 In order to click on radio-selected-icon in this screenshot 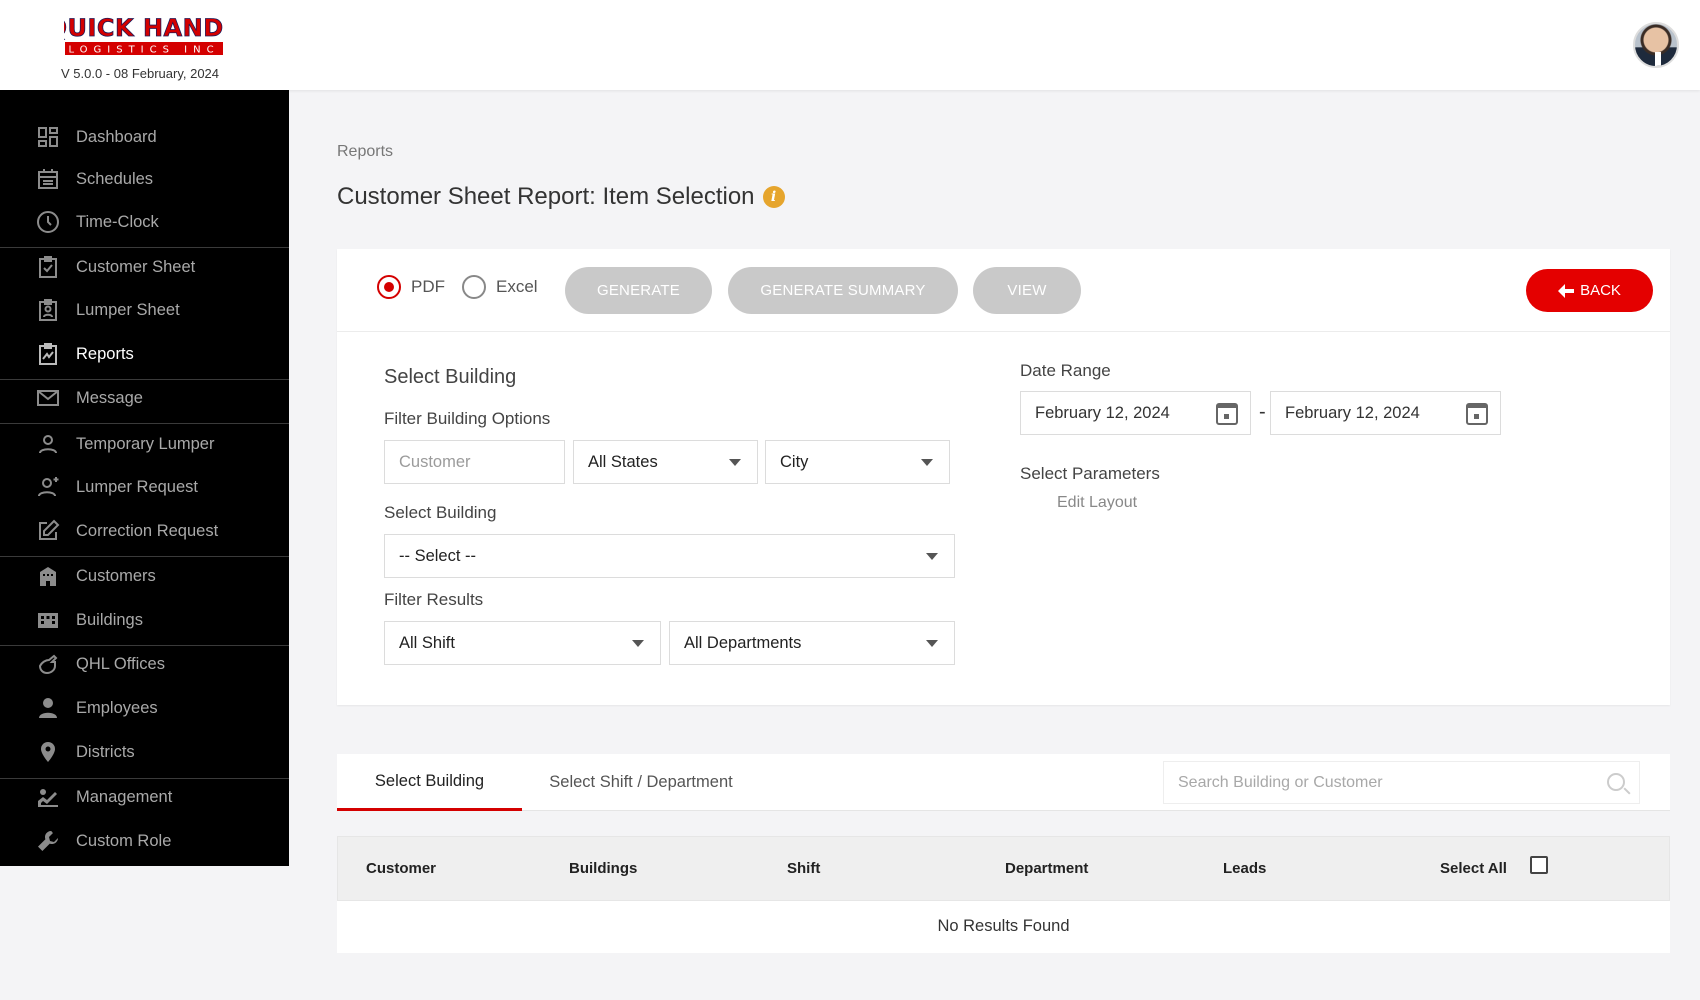, I will do `click(389, 287)`.